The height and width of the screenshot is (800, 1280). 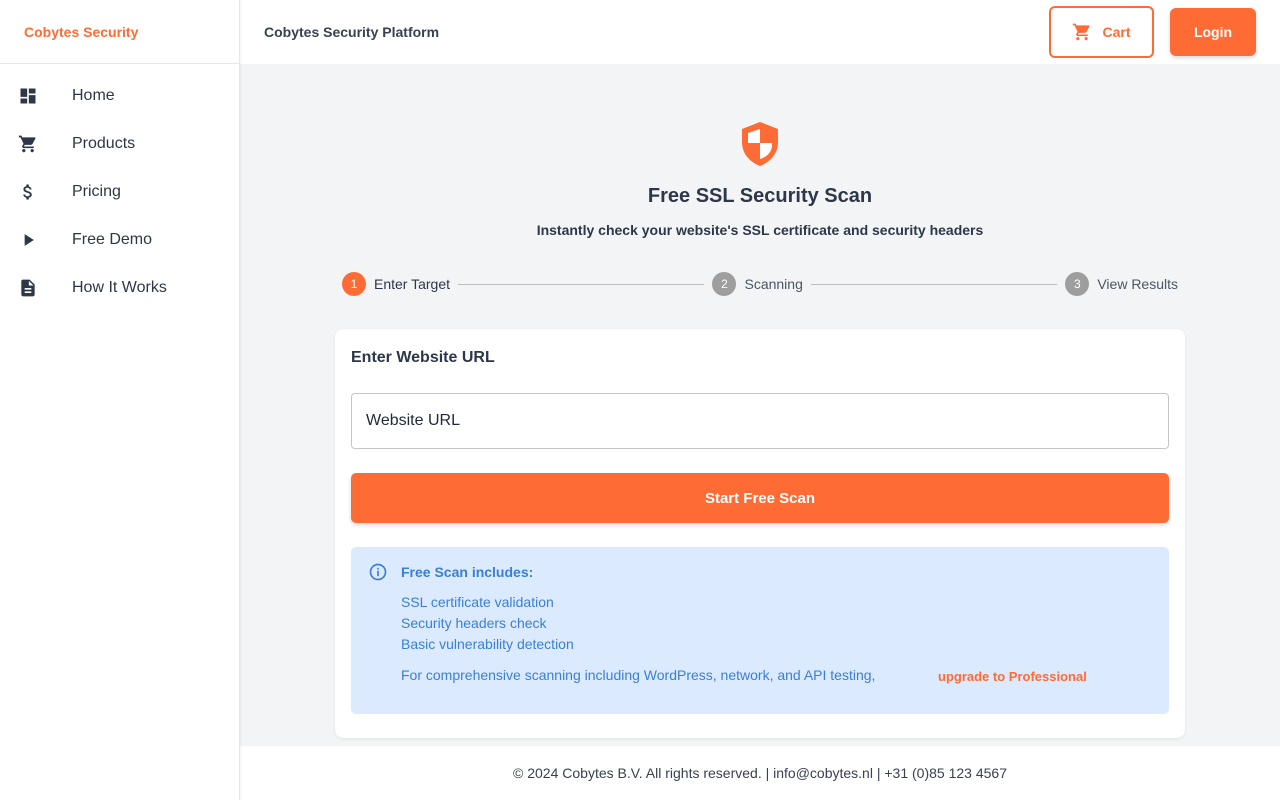 What do you see at coordinates (1116, 32) in the screenshot?
I see `cart-button-label: Cart` at bounding box center [1116, 32].